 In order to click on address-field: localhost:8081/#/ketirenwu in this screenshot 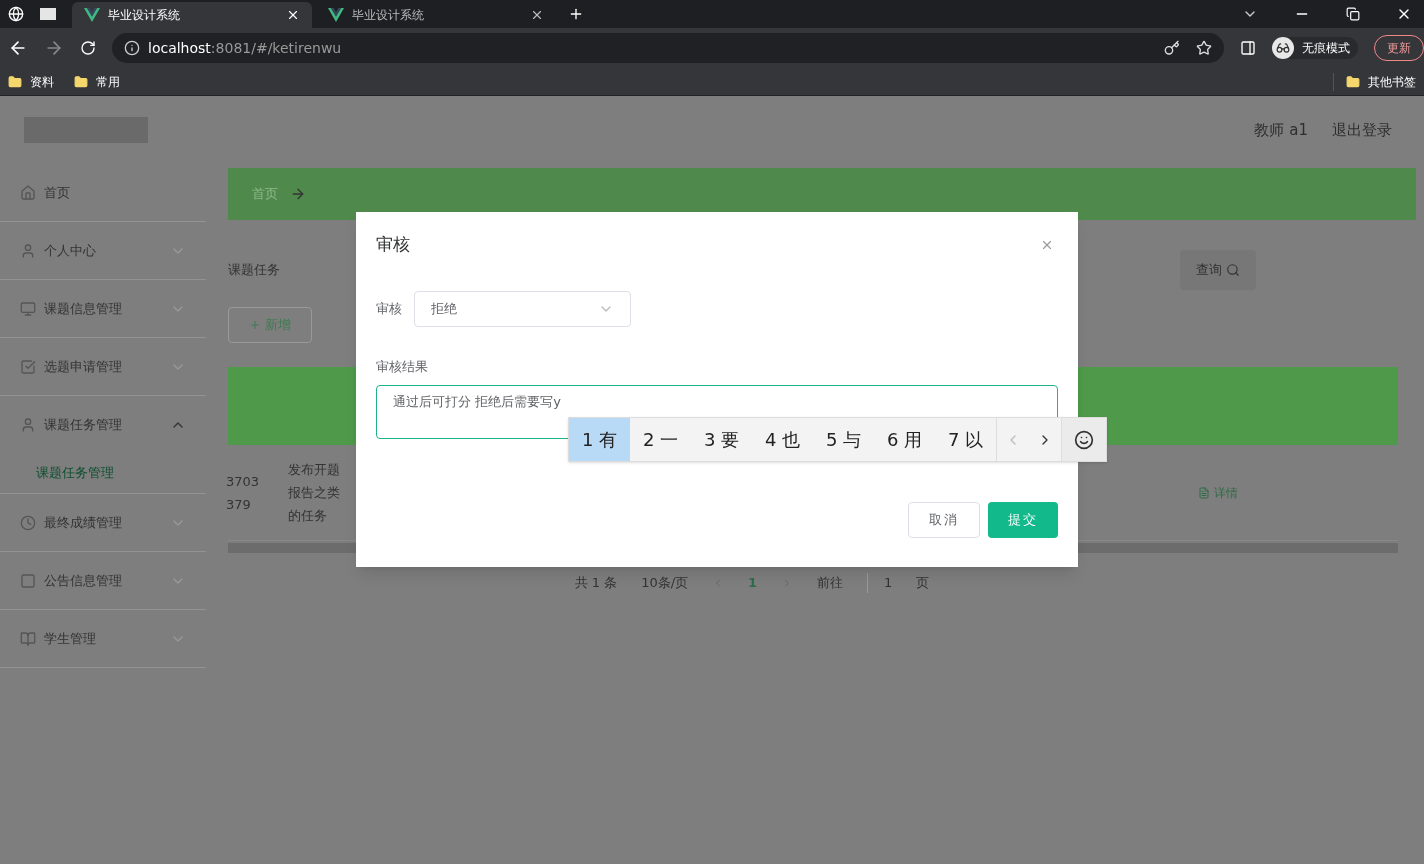, I will do `click(668, 48)`.